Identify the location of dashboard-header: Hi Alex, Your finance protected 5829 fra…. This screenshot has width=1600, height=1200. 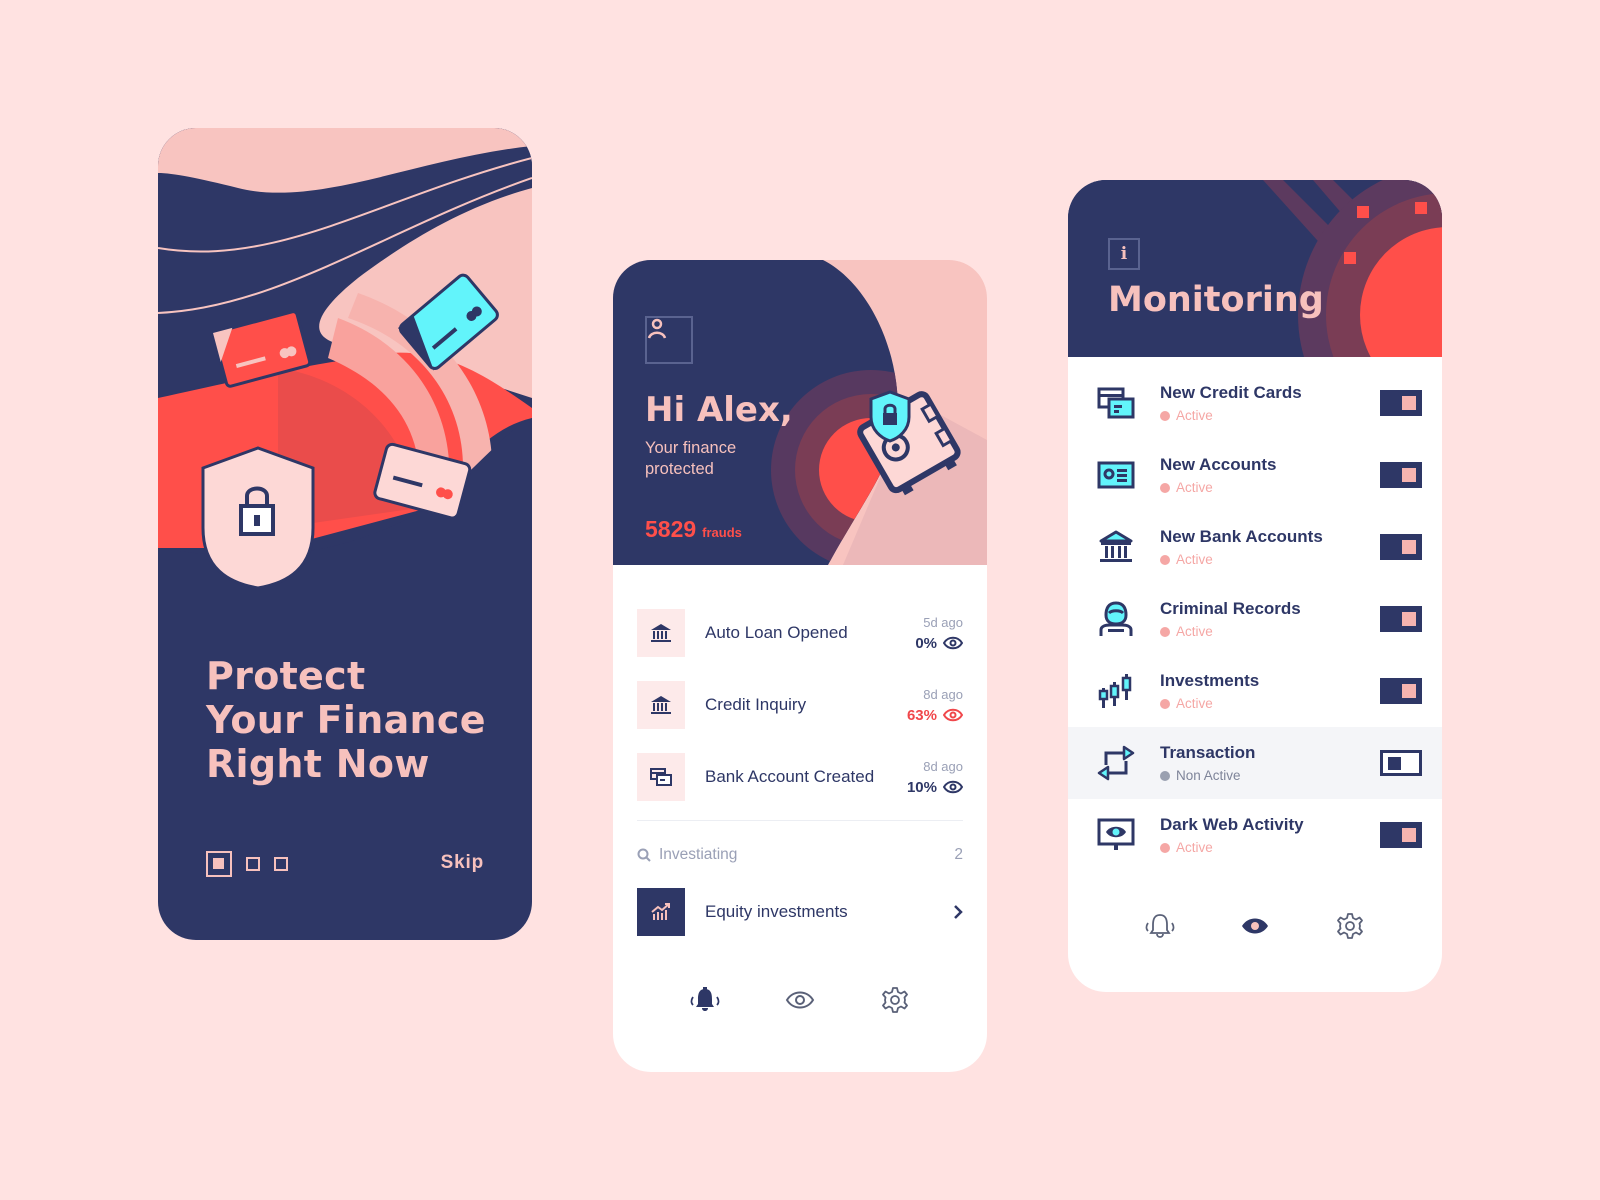
(800, 412).